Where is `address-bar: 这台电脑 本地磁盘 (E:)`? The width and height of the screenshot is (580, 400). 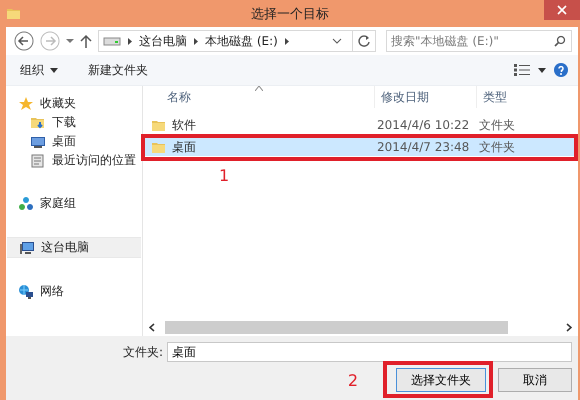
address-bar: 这台电脑 本地磁盘 (E:) is located at coordinates (237, 41).